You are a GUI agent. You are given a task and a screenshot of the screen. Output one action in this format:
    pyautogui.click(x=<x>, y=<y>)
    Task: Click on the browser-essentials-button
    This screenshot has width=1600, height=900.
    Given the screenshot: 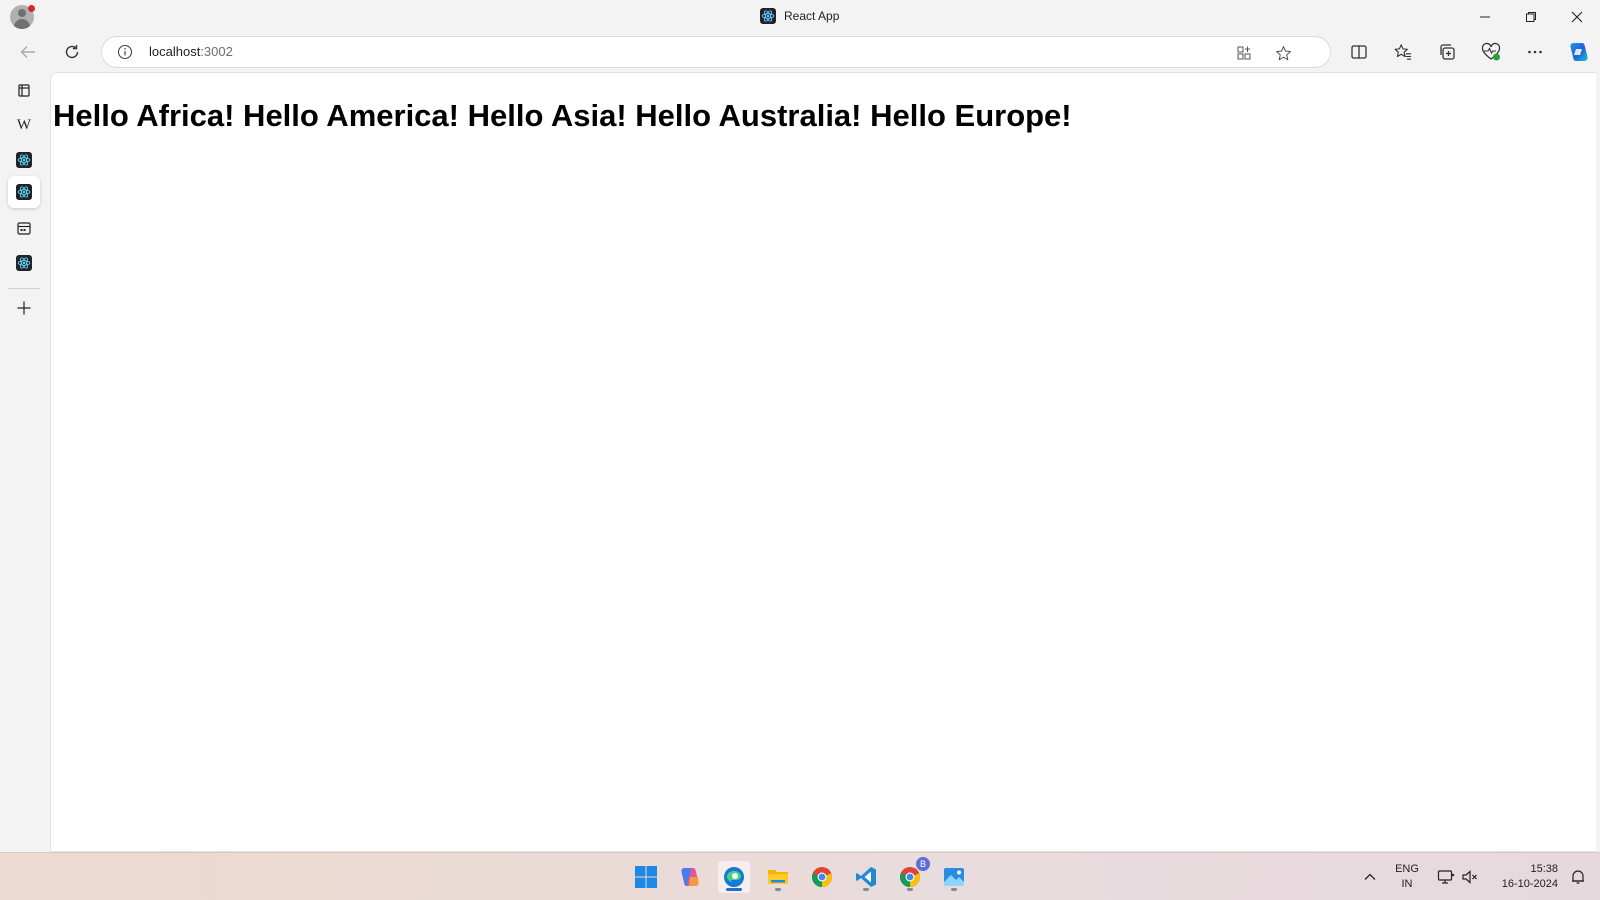 What is the action you would take?
    pyautogui.click(x=1491, y=52)
    